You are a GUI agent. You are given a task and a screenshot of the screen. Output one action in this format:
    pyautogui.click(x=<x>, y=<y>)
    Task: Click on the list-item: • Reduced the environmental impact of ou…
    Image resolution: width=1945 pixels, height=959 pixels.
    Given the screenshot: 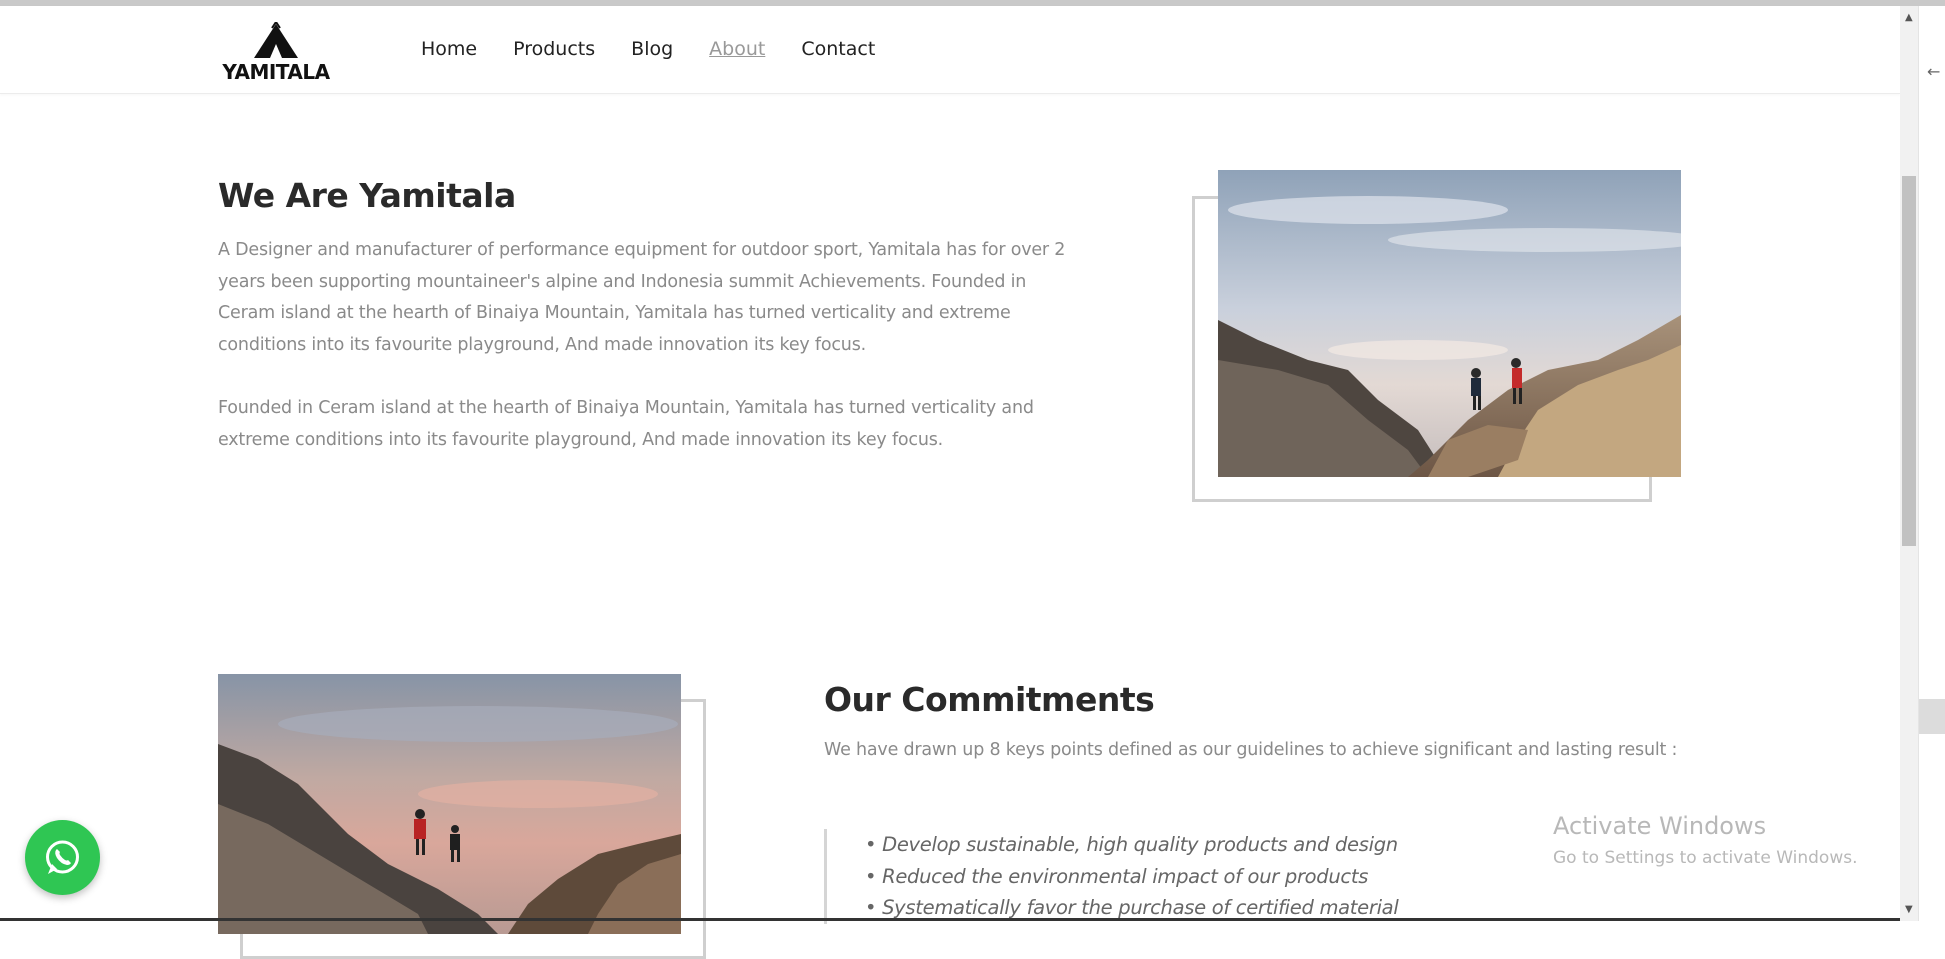 What is the action you would take?
    pyautogui.click(x=1117, y=876)
    